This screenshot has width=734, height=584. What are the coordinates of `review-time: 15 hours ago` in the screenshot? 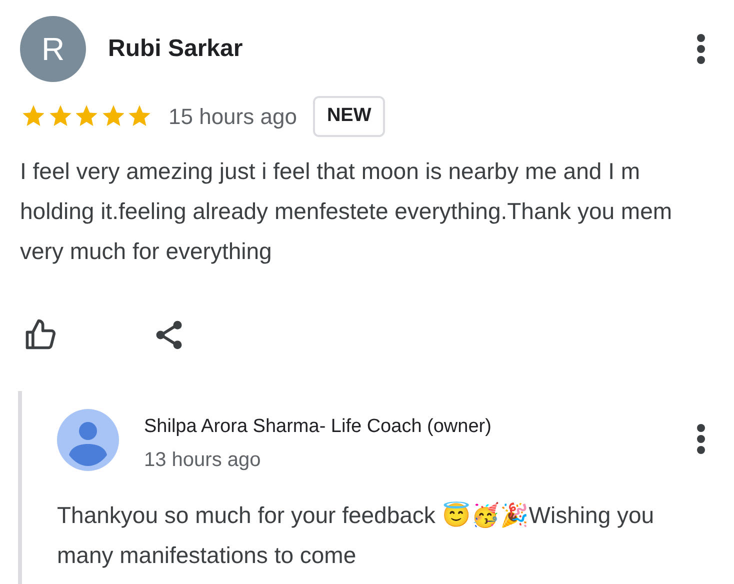 It's located at (232, 116).